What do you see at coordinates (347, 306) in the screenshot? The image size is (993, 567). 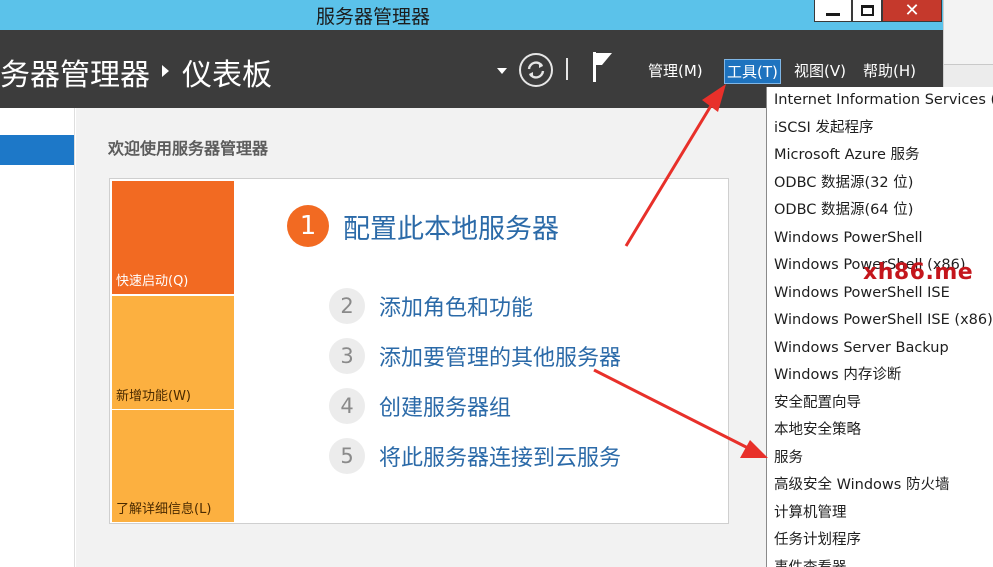 I see `step-number-badge: 2` at bounding box center [347, 306].